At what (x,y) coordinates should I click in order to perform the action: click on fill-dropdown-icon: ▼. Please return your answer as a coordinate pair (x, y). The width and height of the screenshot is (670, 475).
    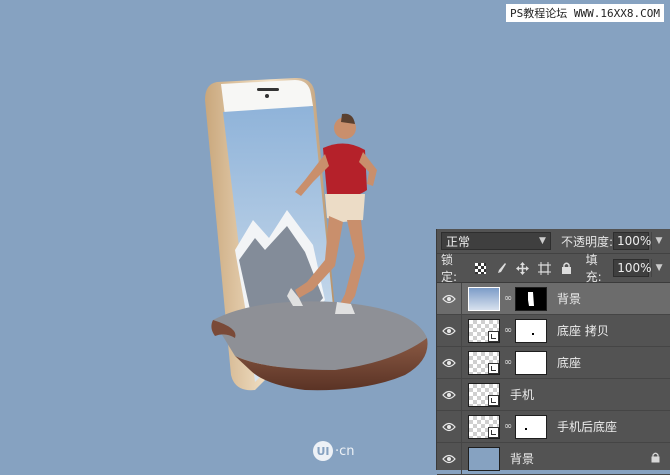
    Looking at the image, I should click on (658, 268).